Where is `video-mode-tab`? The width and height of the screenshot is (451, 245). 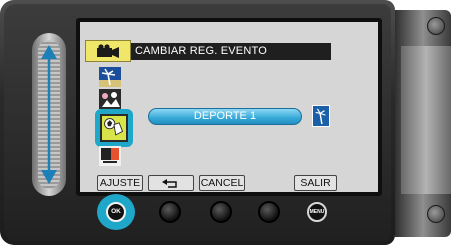 video-mode-tab is located at coordinates (108, 51).